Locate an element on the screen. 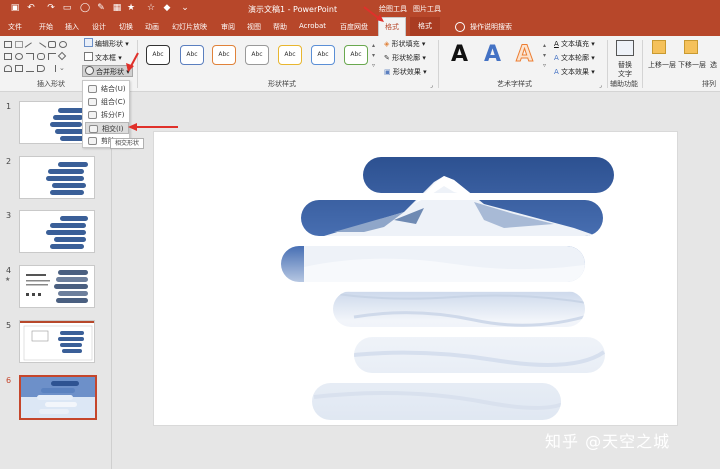 Image resolution: width=720 pixels, height=469 pixels. tab-drawing-format: 格式 is located at coordinates (392, 26).